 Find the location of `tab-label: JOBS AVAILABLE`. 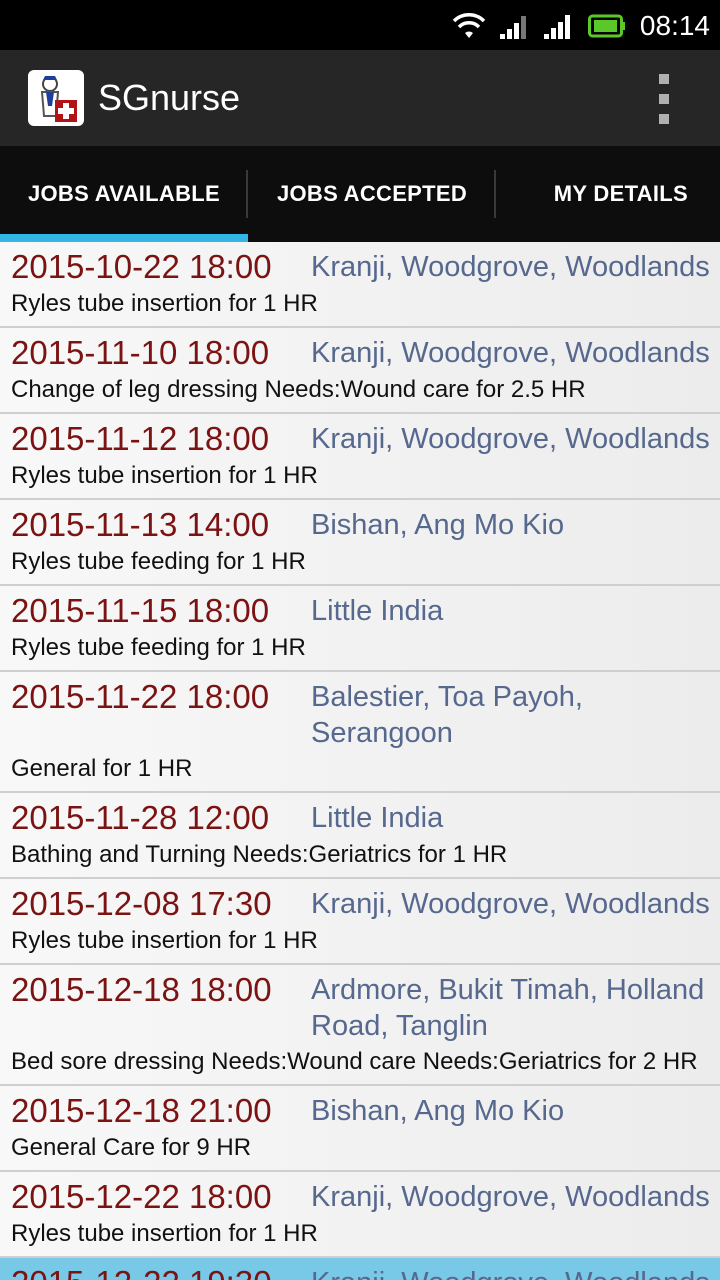

tab-label: JOBS AVAILABLE is located at coordinates (124, 193).